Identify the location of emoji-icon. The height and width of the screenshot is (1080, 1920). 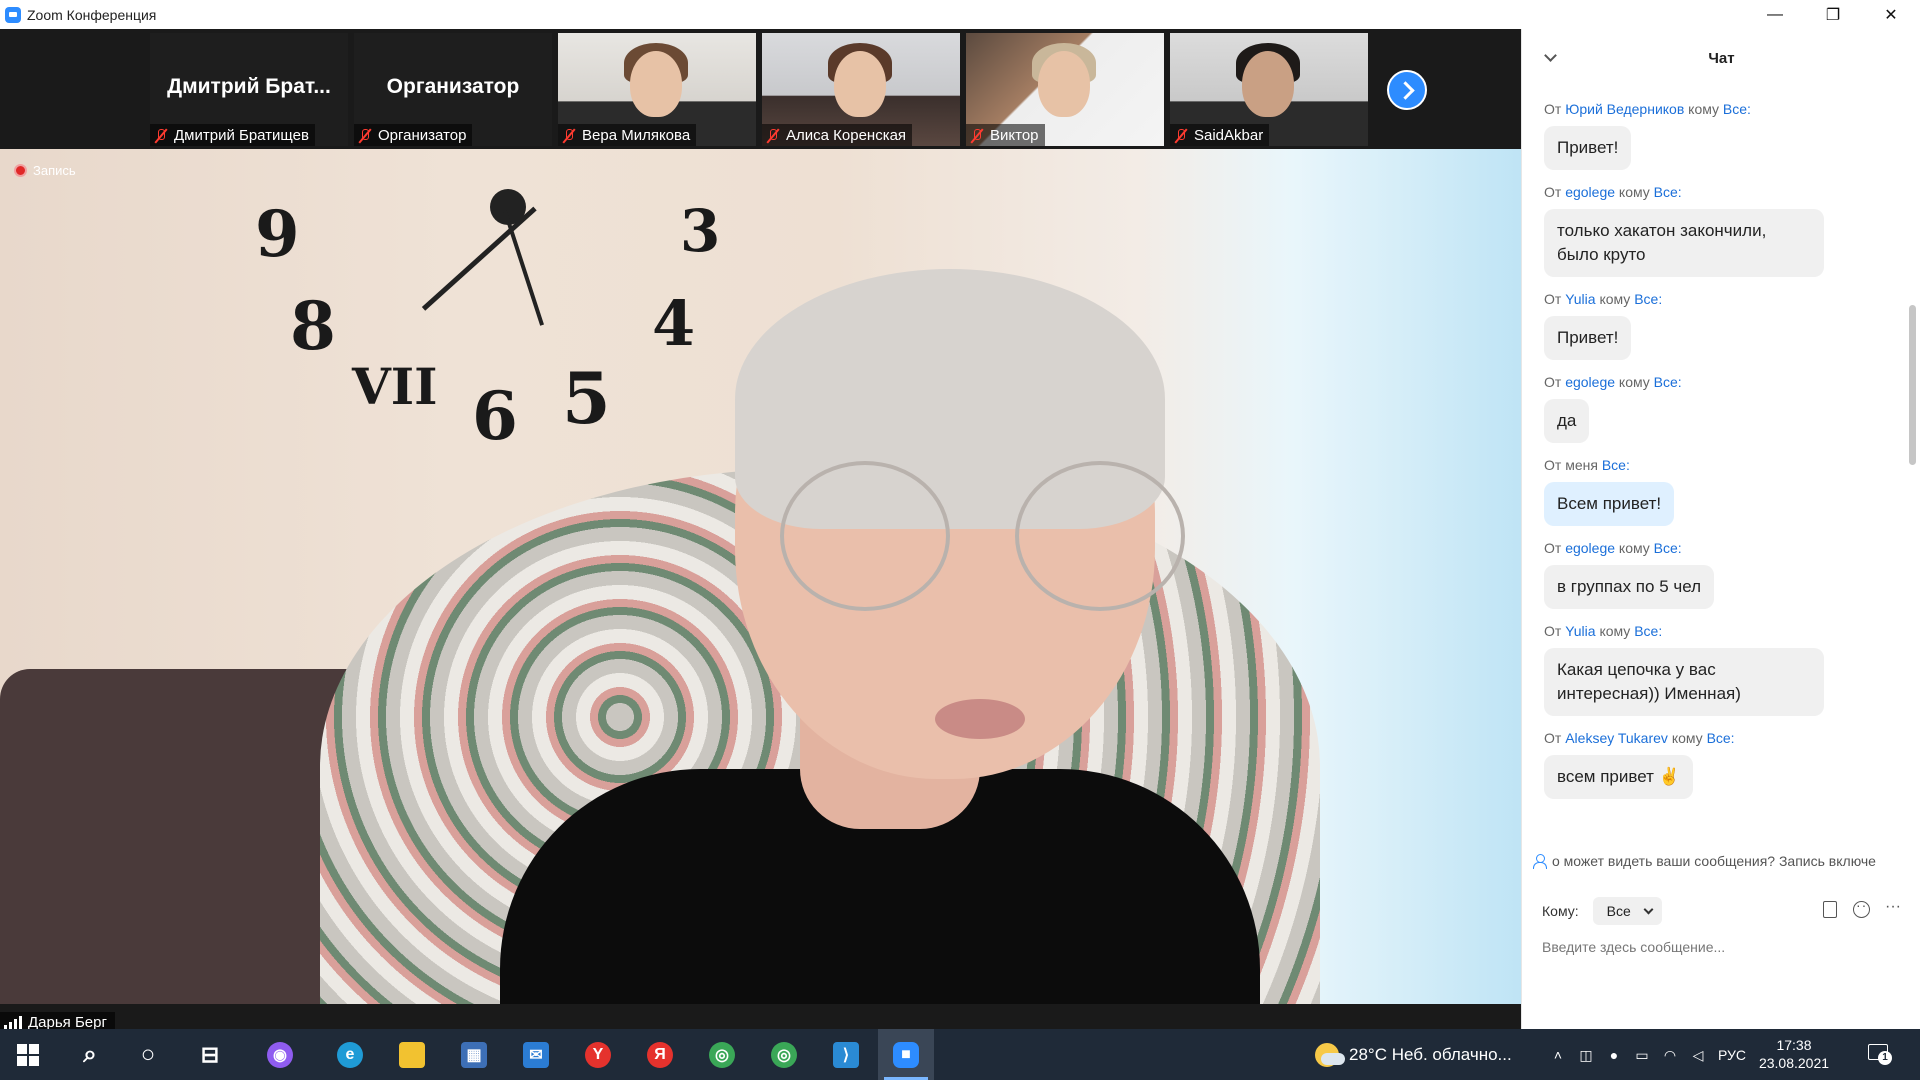
(1861, 907).